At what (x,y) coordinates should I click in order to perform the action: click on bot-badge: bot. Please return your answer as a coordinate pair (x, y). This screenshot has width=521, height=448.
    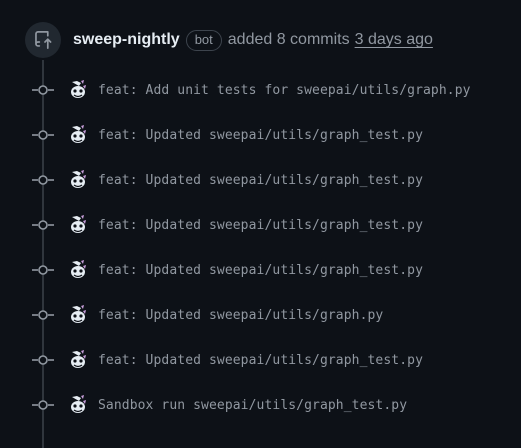
    Looking at the image, I should click on (203, 40).